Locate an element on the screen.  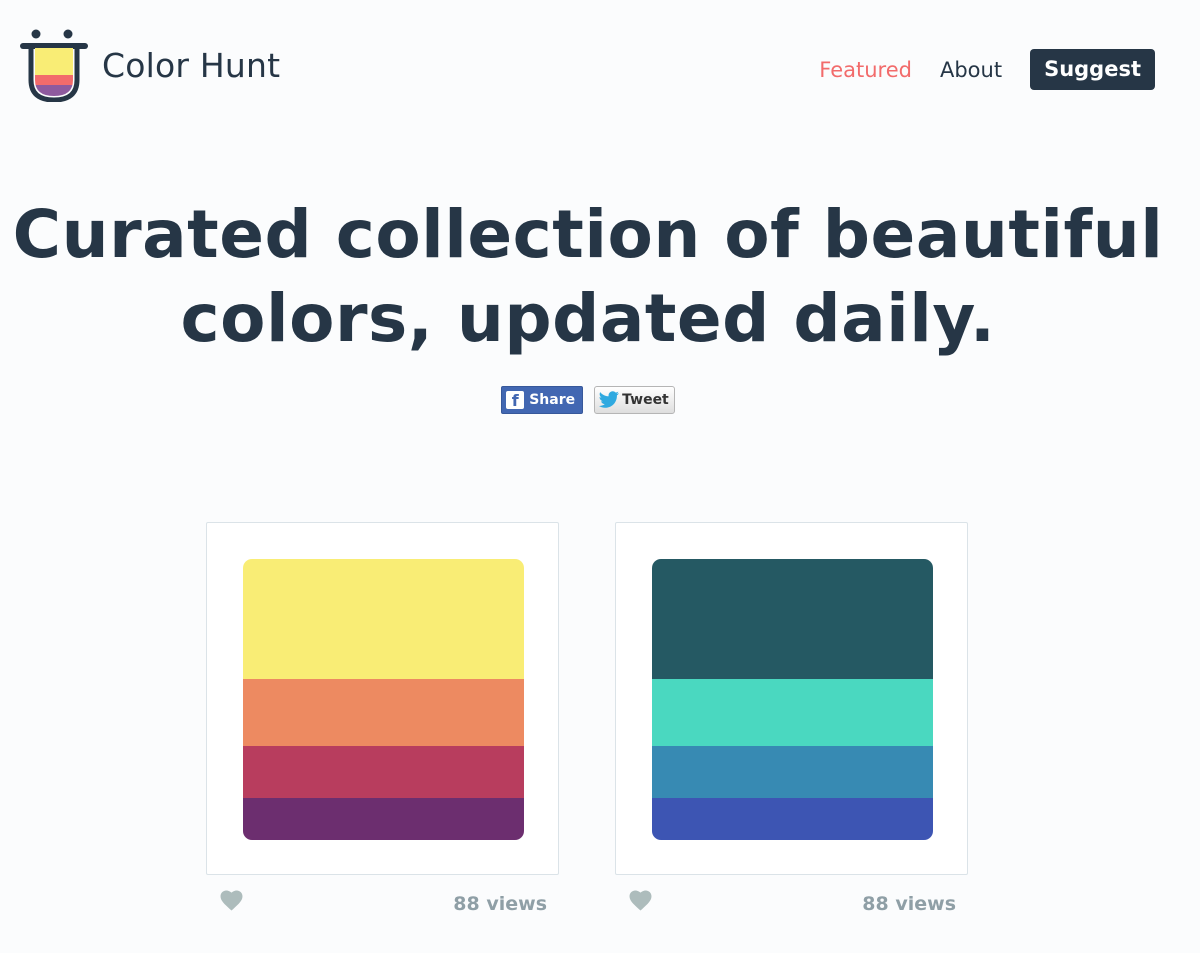
nav-featured-link: Featured is located at coordinates (865, 70).